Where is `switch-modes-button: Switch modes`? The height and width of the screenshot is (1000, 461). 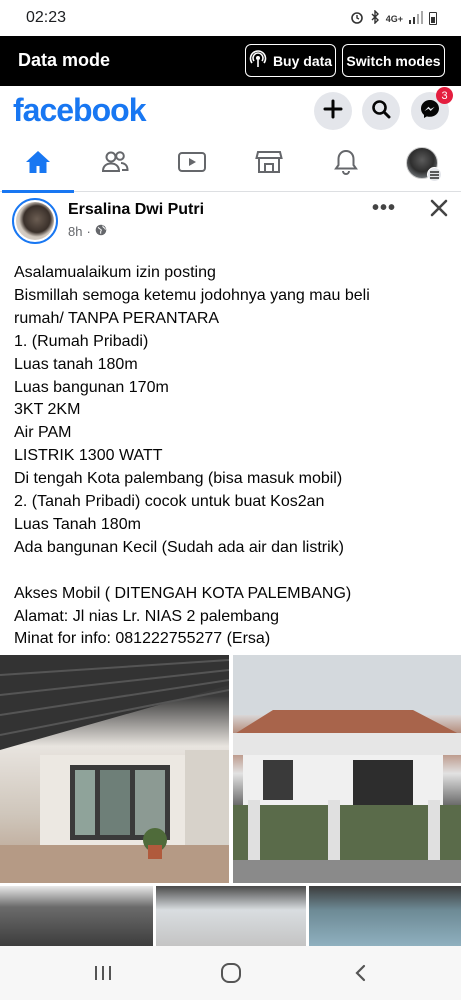
switch-modes-button: Switch modes is located at coordinates (393, 60).